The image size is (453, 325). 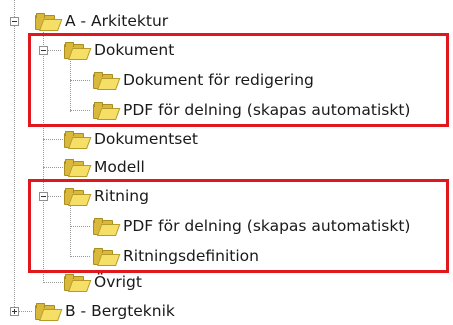 What do you see at coordinates (14, 311) in the screenshot?
I see `expand-toggle-bergteknik` at bounding box center [14, 311].